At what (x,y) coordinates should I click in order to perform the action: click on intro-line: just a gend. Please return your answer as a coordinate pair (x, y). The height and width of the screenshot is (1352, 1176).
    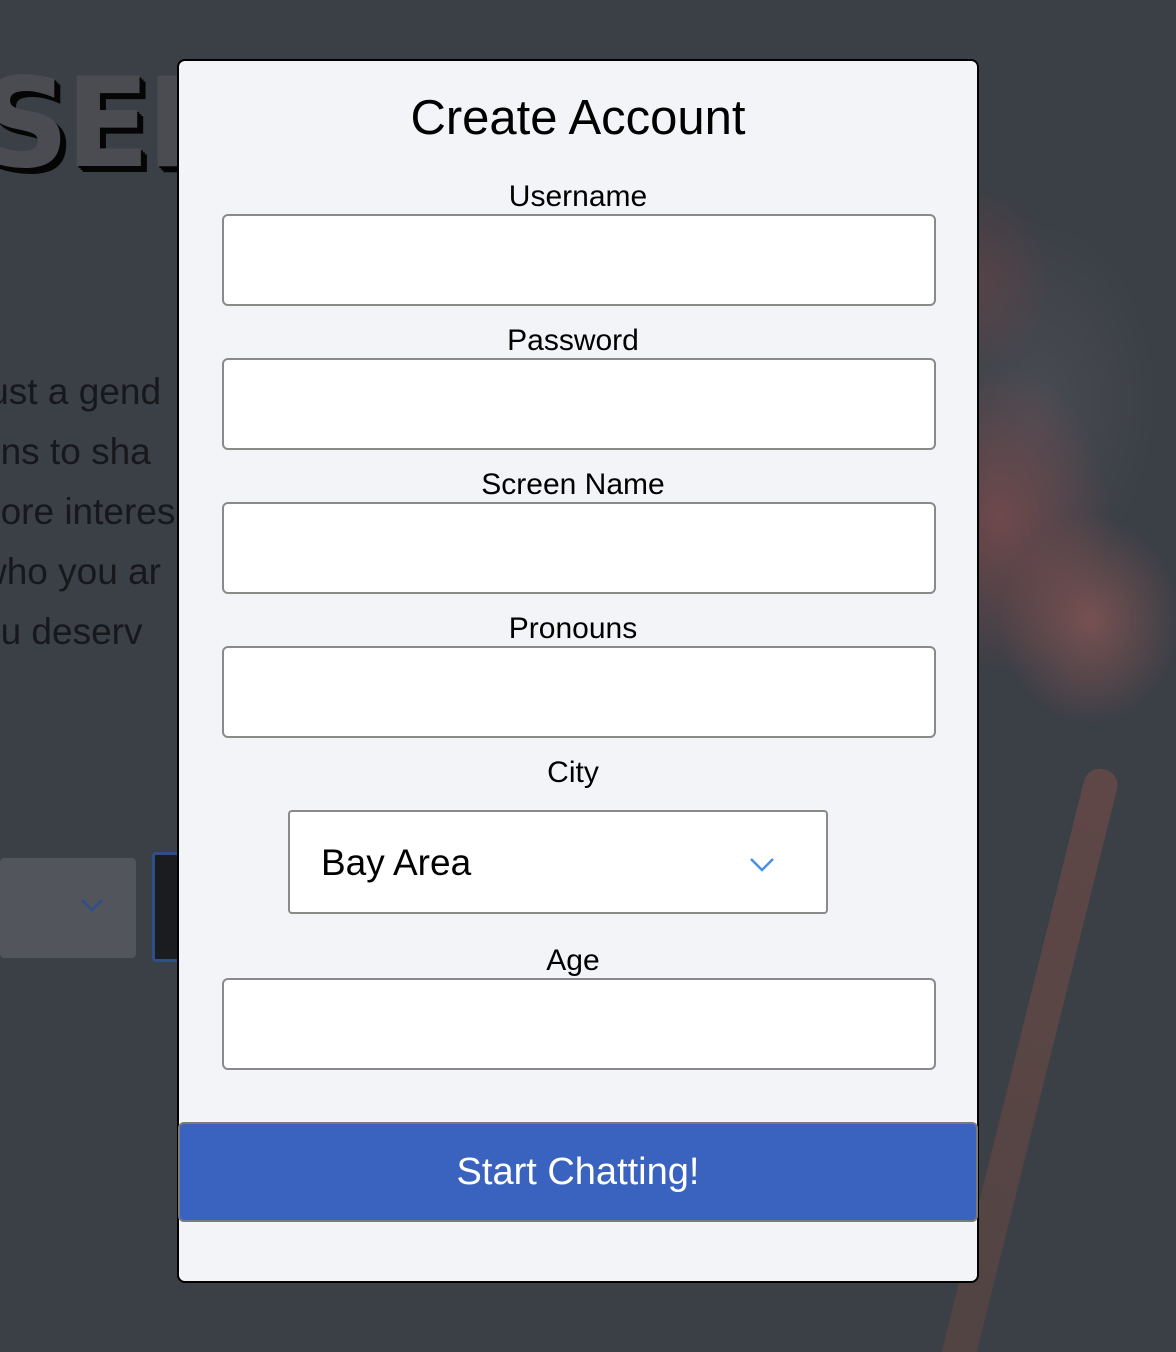
    Looking at the image, I should click on (81, 391).